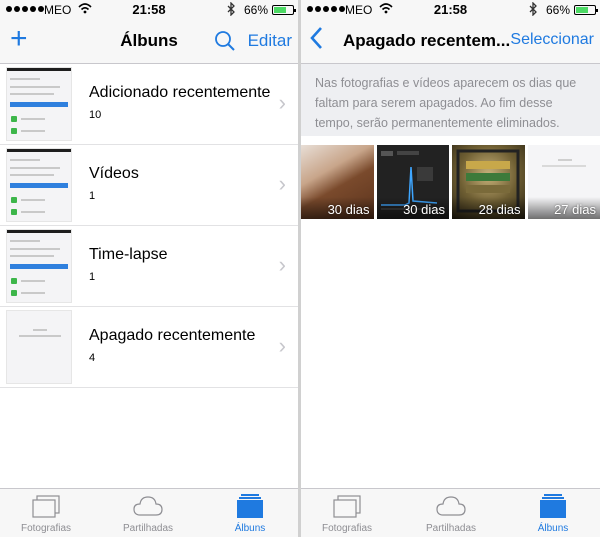  Describe the element at coordinates (128, 254) in the screenshot. I see `album-name: Time-lapse` at that location.